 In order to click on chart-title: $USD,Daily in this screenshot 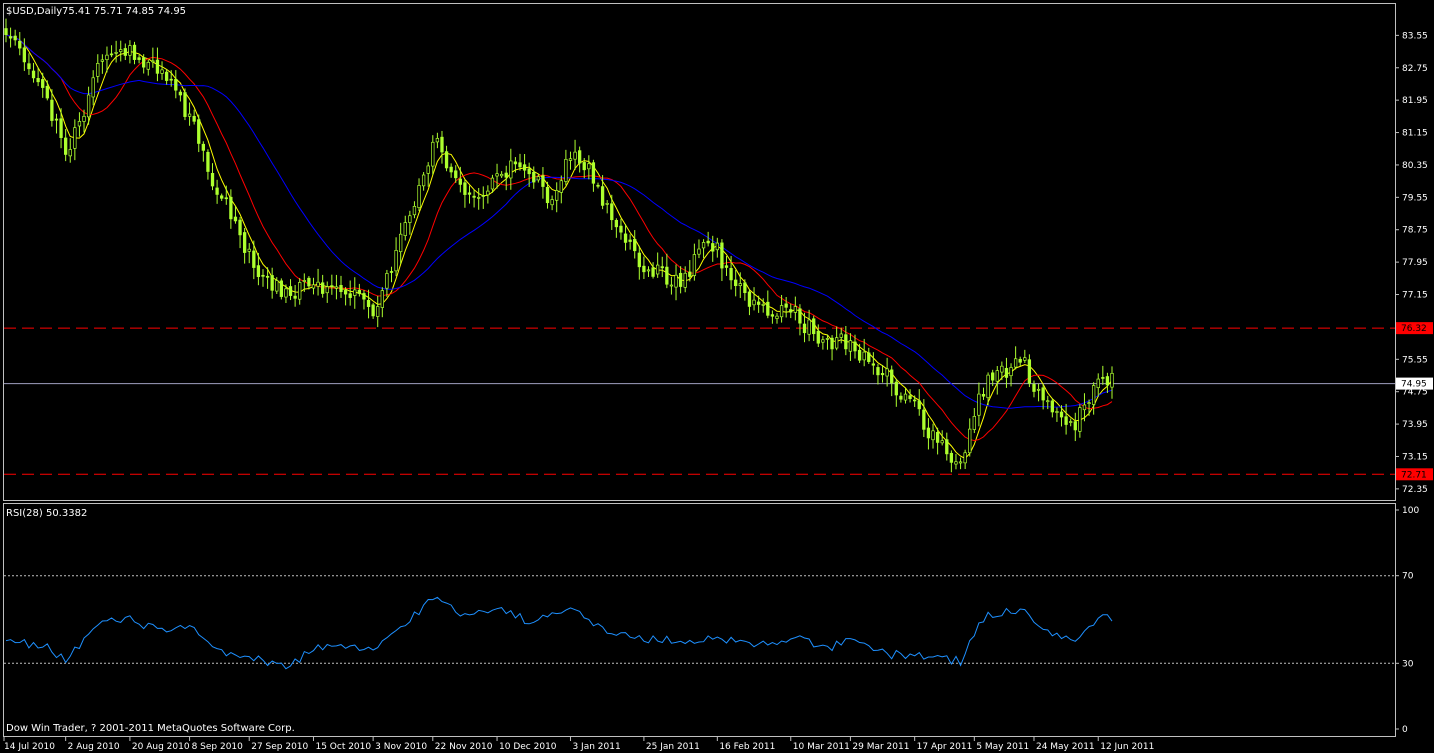, I will do `click(34, 11)`.